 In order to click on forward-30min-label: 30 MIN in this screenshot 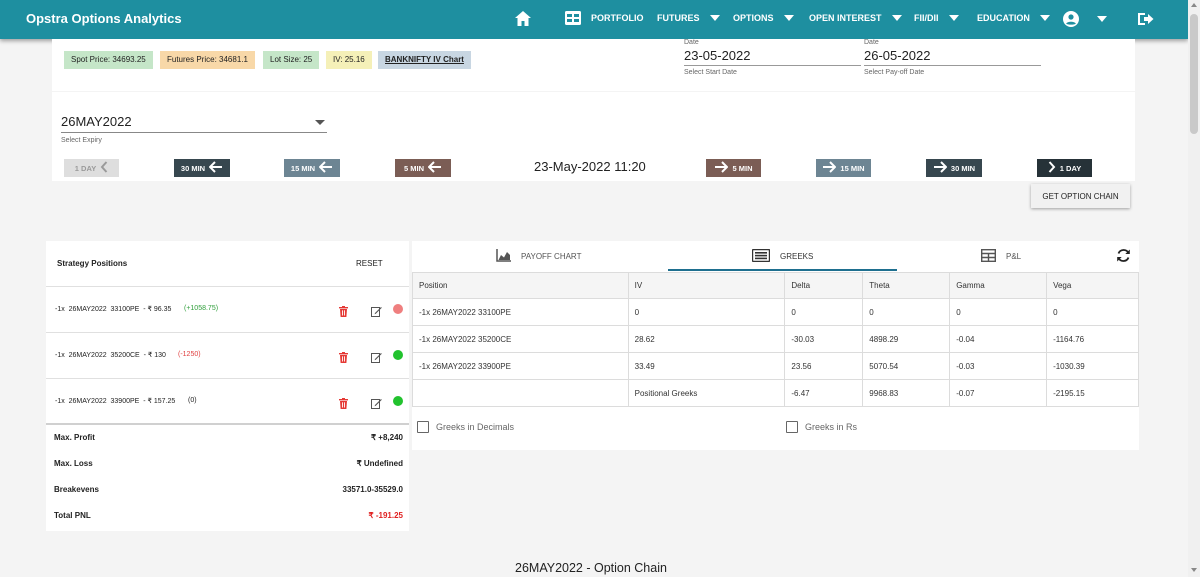, I will do `click(963, 168)`.